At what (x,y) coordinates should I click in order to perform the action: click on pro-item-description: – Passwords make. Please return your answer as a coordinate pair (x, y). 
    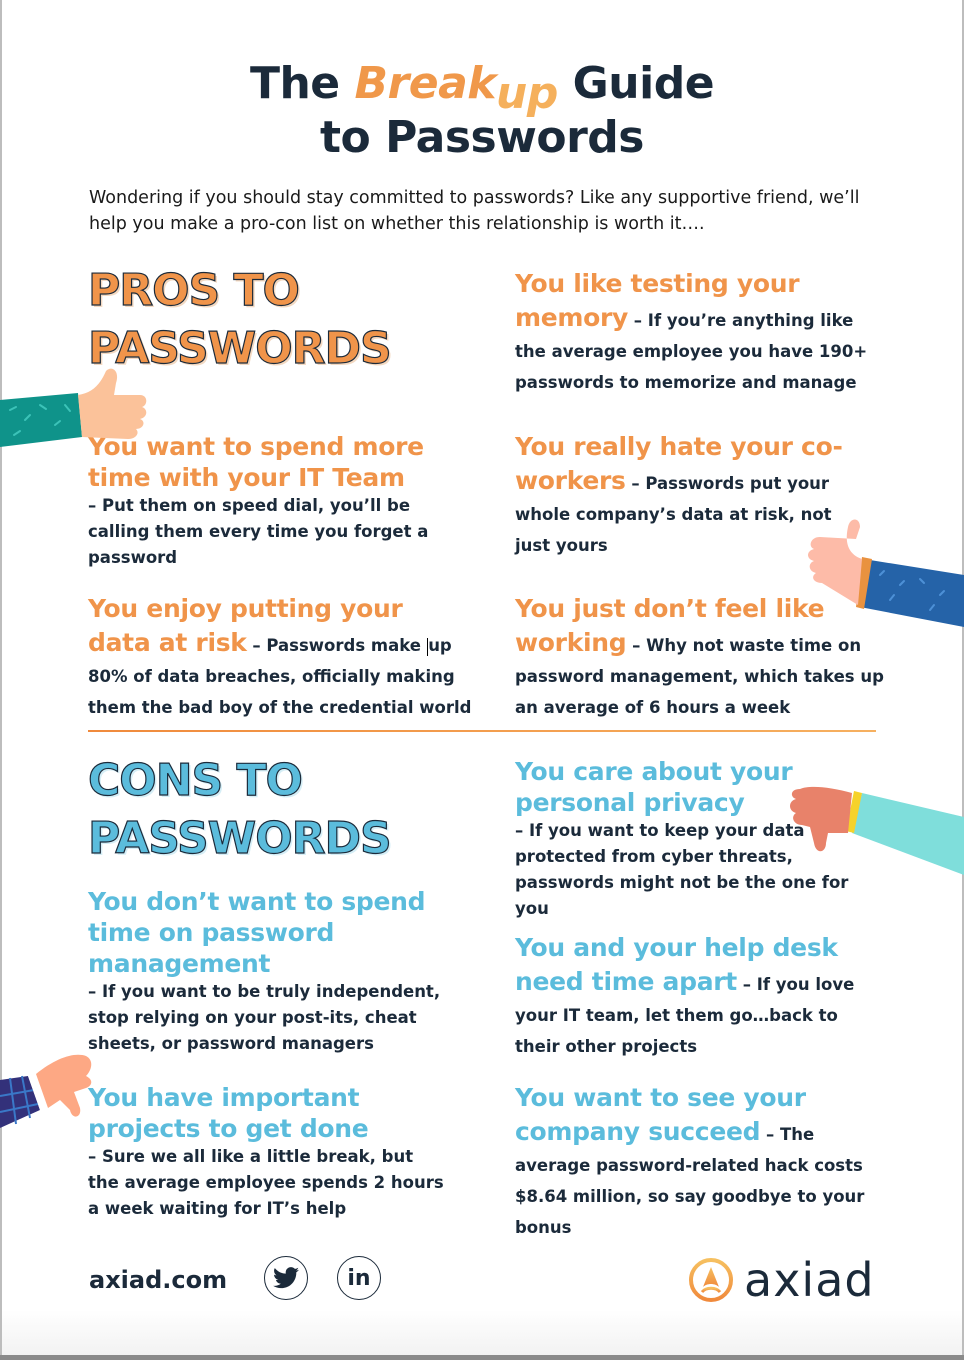
    Looking at the image, I should click on (336, 645).